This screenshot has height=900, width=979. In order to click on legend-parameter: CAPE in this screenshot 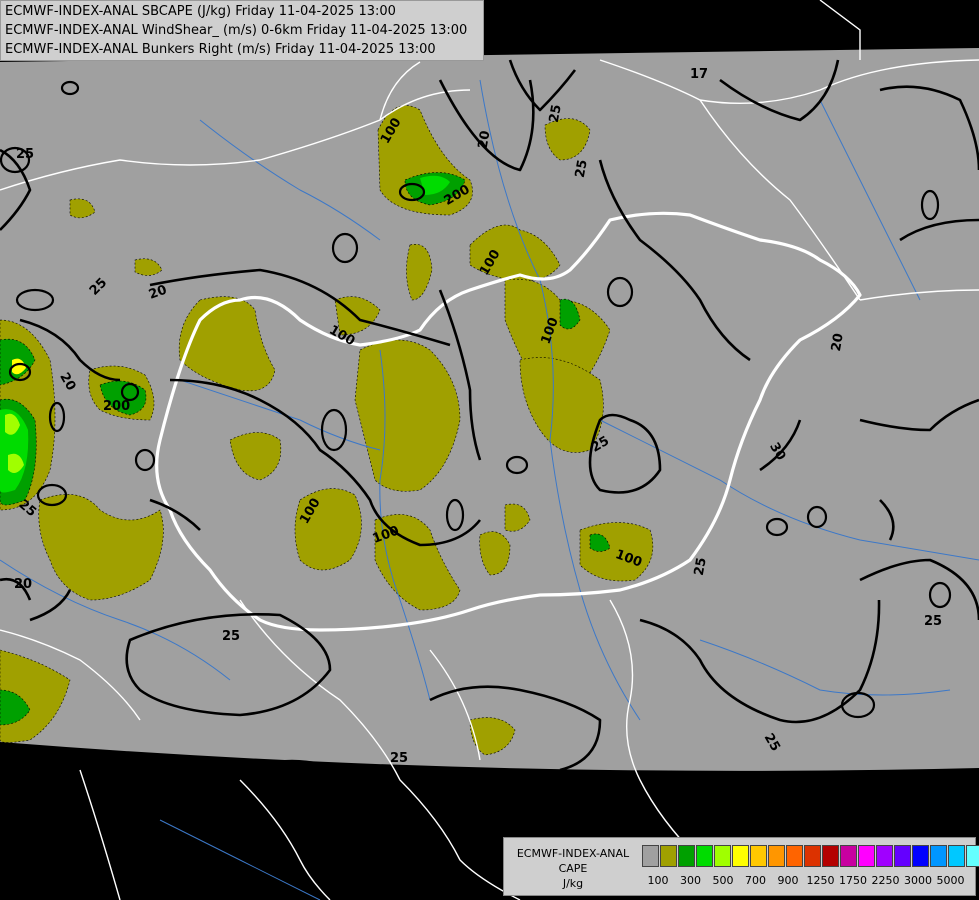, I will do `click(573, 868)`.